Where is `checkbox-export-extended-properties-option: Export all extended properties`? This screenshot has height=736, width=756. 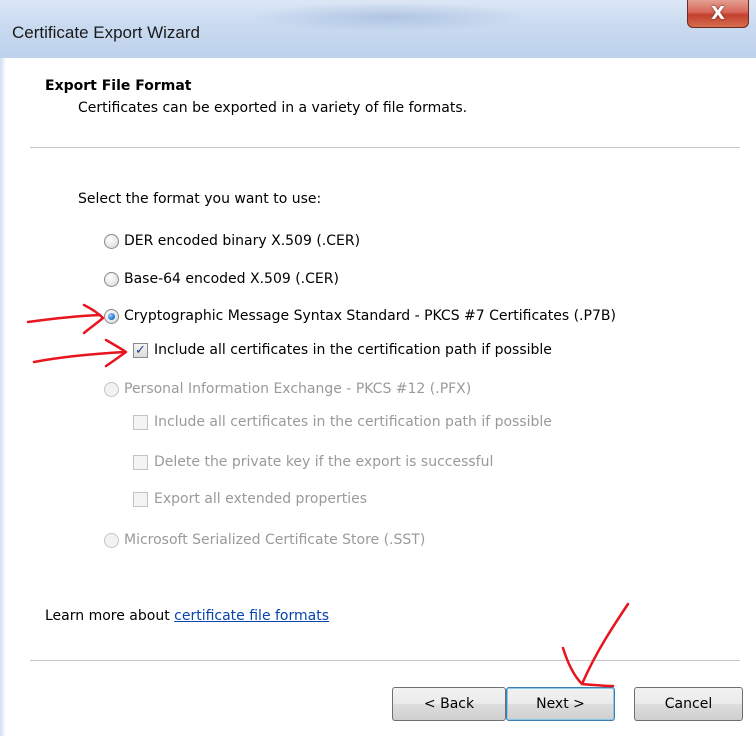
checkbox-export-extended-properties-option: Export all extended properties is located at coordinates (250, 499).